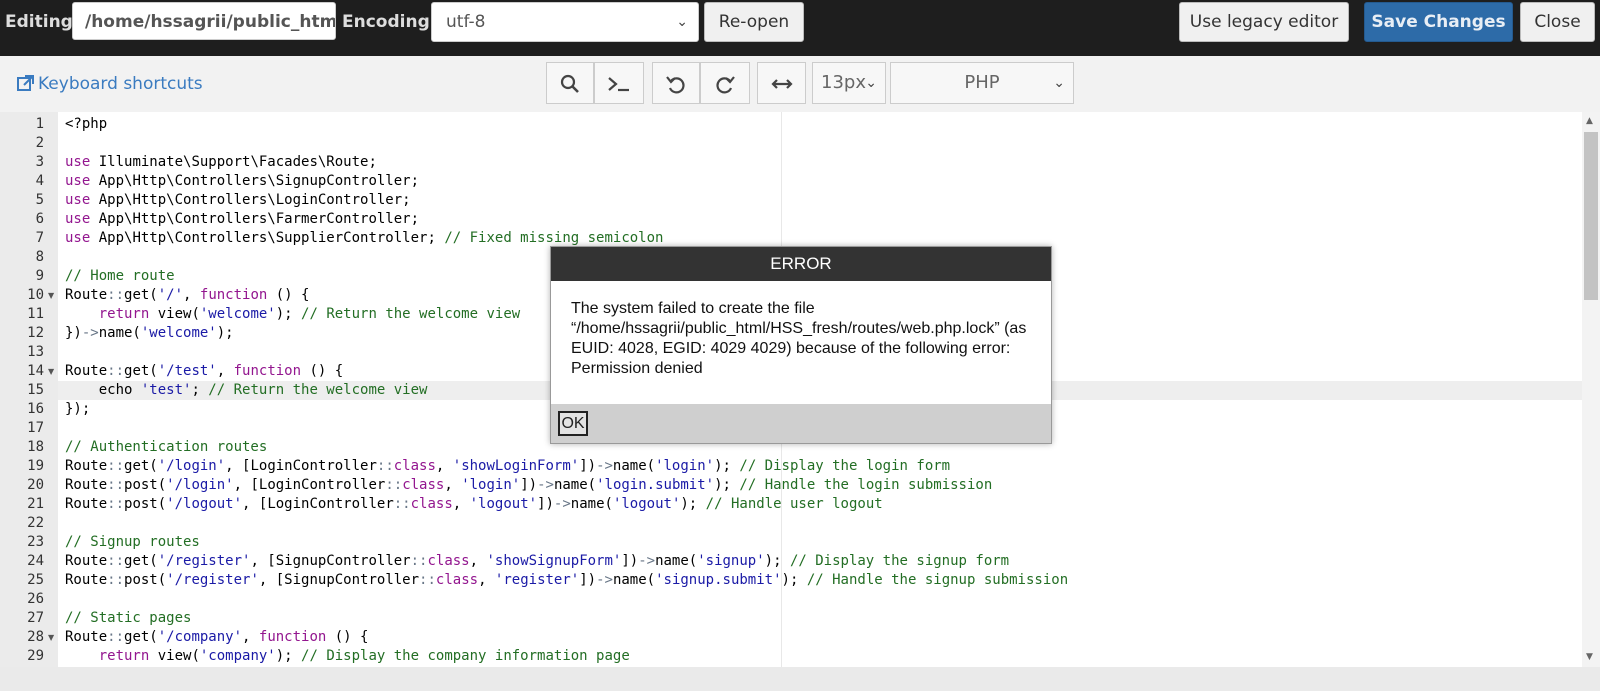  I want to click on code-token: ->, so click(604, 466).